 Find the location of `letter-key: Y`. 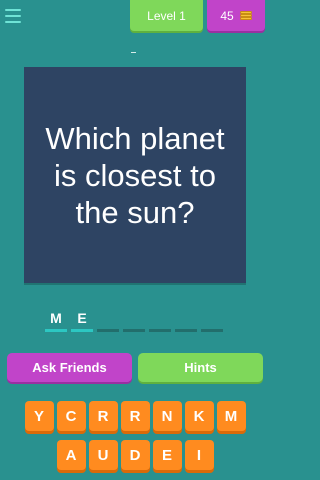

letter-key: Y is located at coordinates (39, 416).